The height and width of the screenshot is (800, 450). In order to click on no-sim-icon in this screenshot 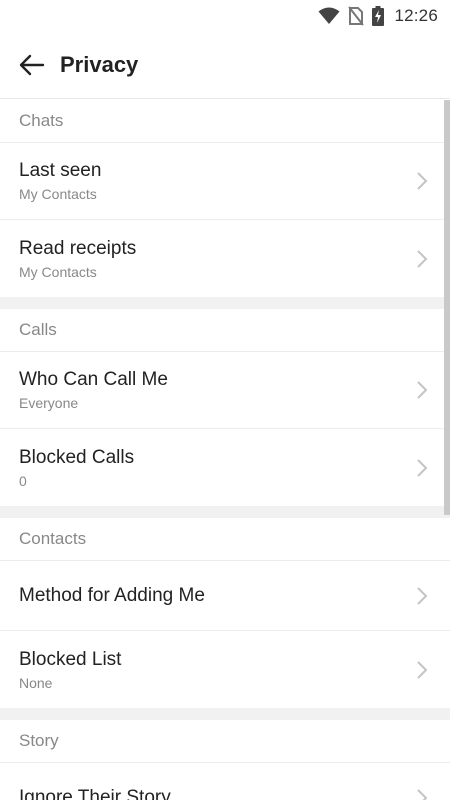, I will do `click(356, 16)`.